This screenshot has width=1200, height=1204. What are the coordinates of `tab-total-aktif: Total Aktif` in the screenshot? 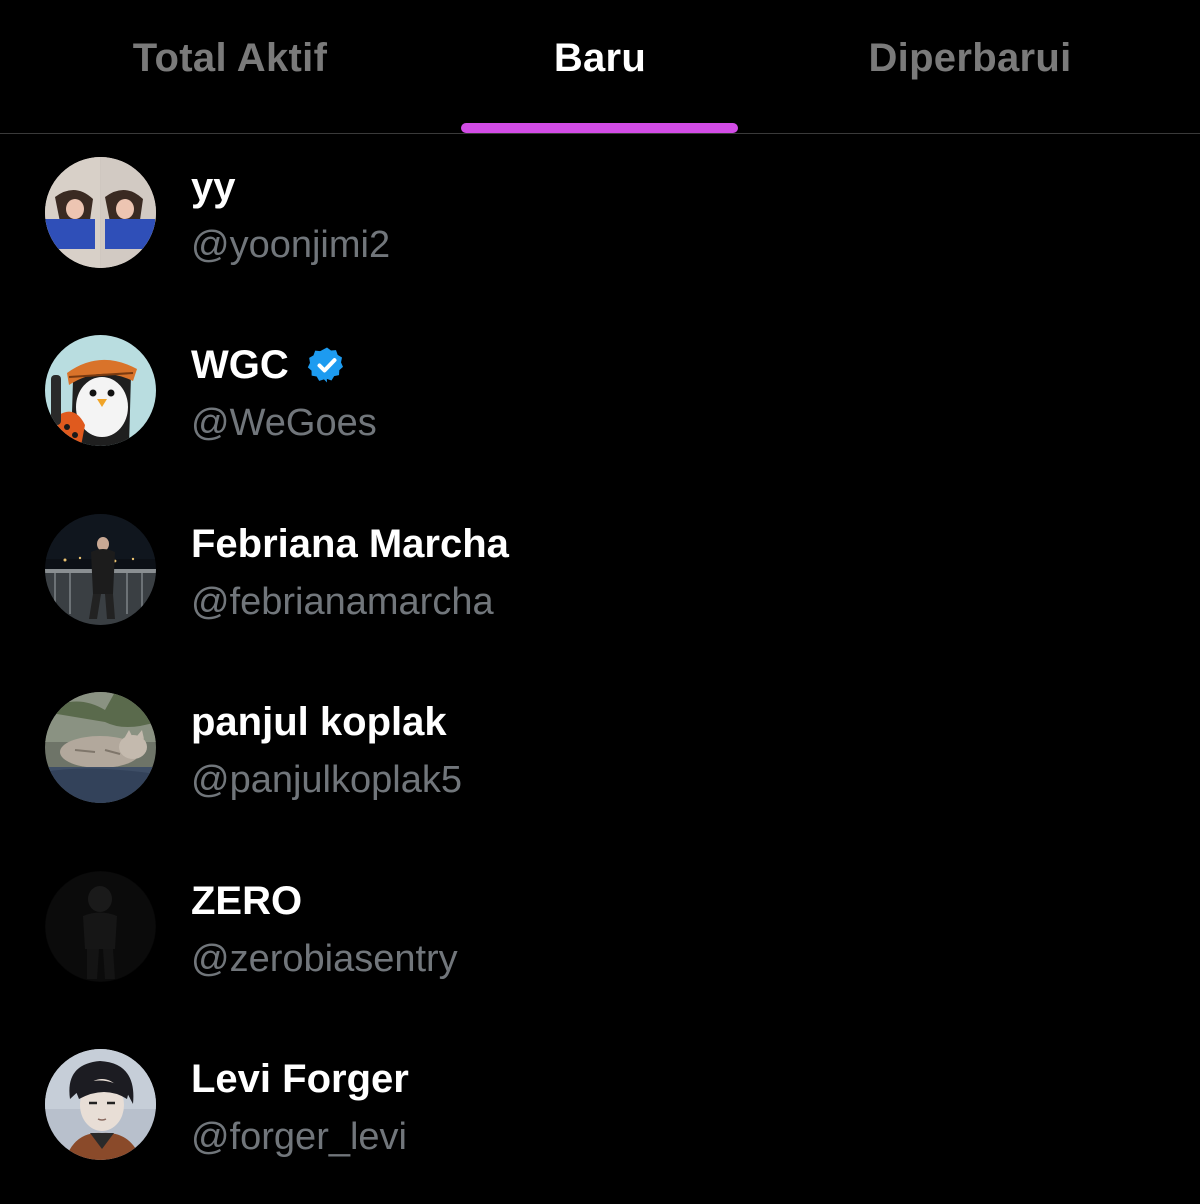 It's located at (230, 66).